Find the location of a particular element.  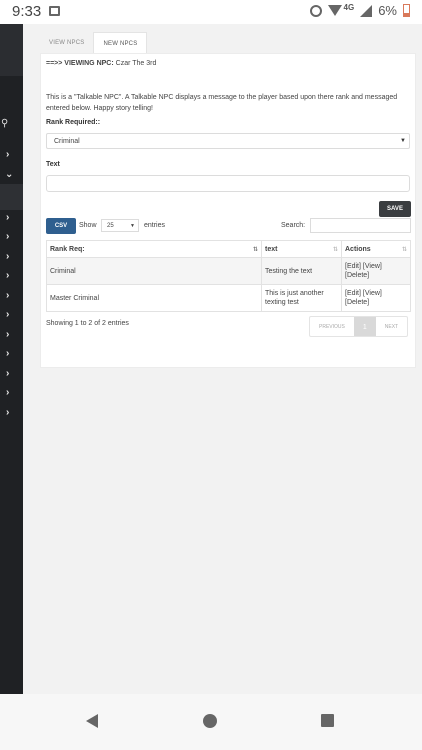

rank-required-label: Rank Required:: is located at coordinates (73, 122).